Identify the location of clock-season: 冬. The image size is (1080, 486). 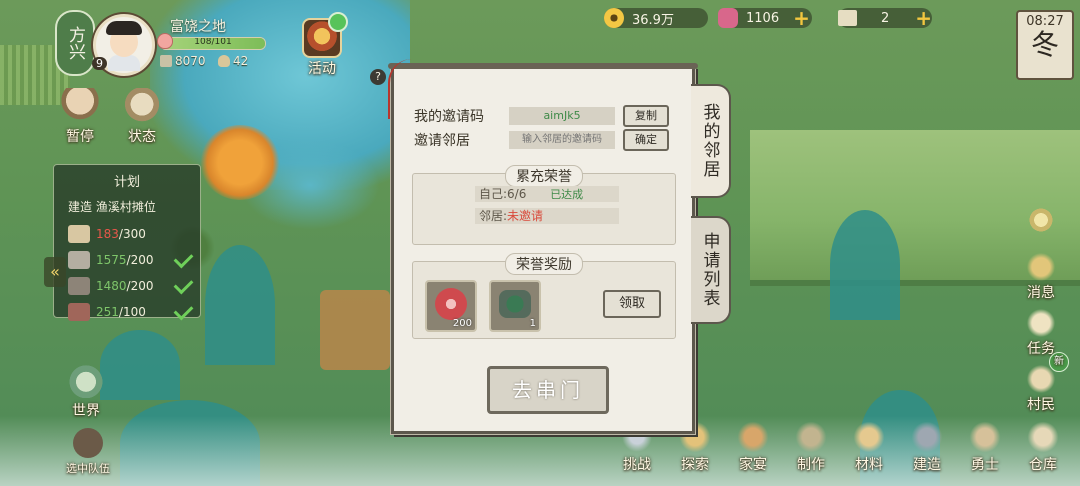
(1044, 44).